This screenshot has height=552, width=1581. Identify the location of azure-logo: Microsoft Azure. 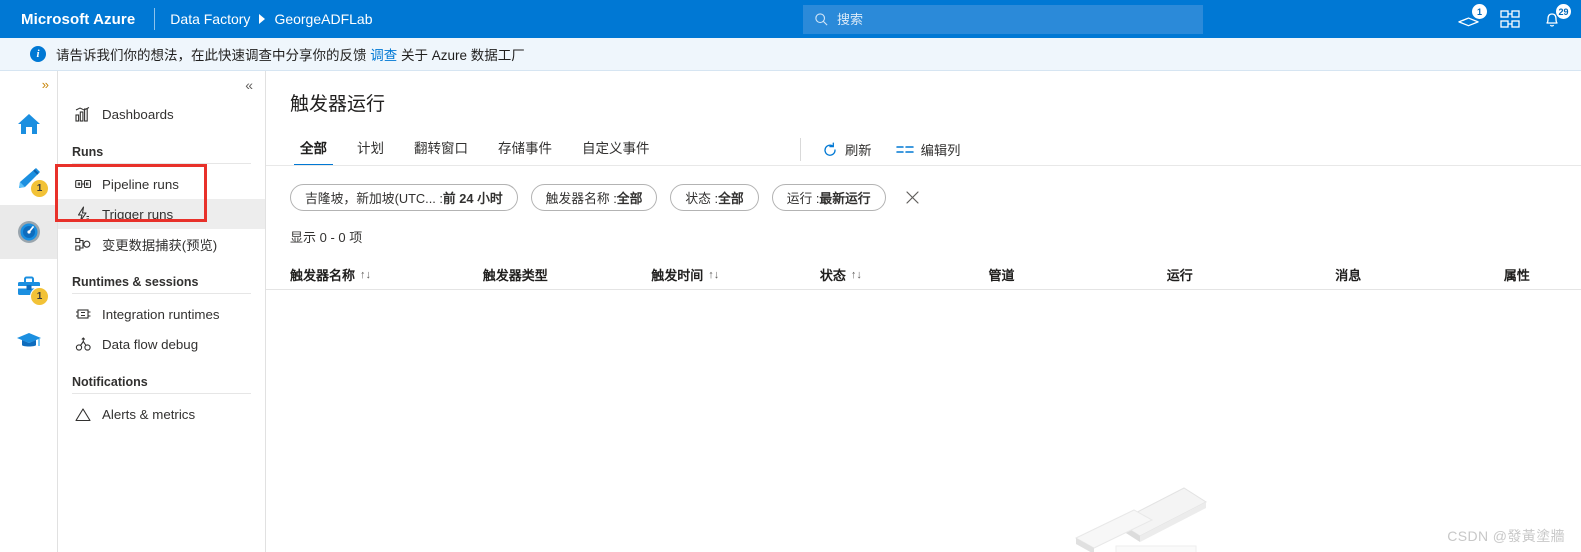
(78, 19).